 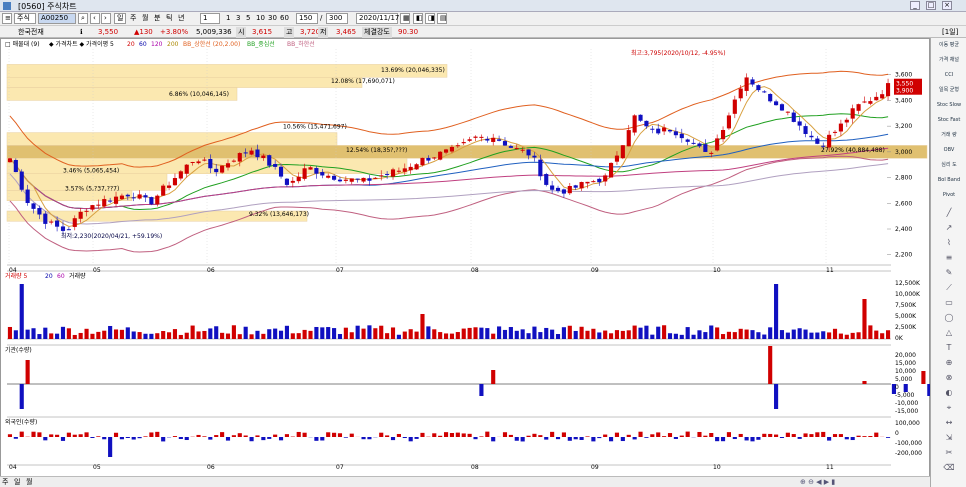 What do you see at coordinates (95, 18) in the screenshot?
I see `prev-icon: ‹` at bounding box center [95, 18].